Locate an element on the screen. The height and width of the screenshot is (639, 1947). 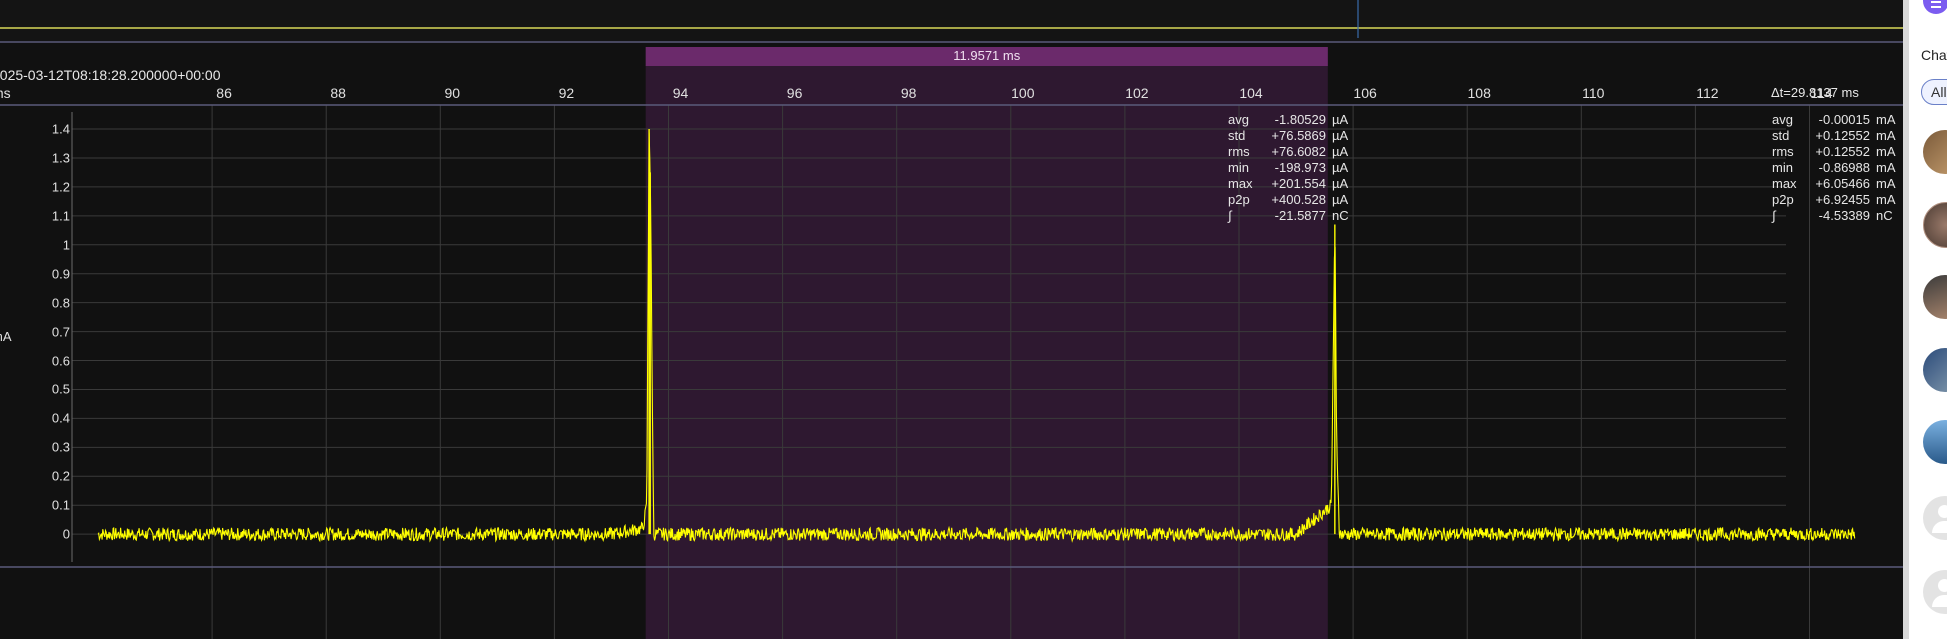
y-tick-label: 0.1 is located at coordinates (60, 505).